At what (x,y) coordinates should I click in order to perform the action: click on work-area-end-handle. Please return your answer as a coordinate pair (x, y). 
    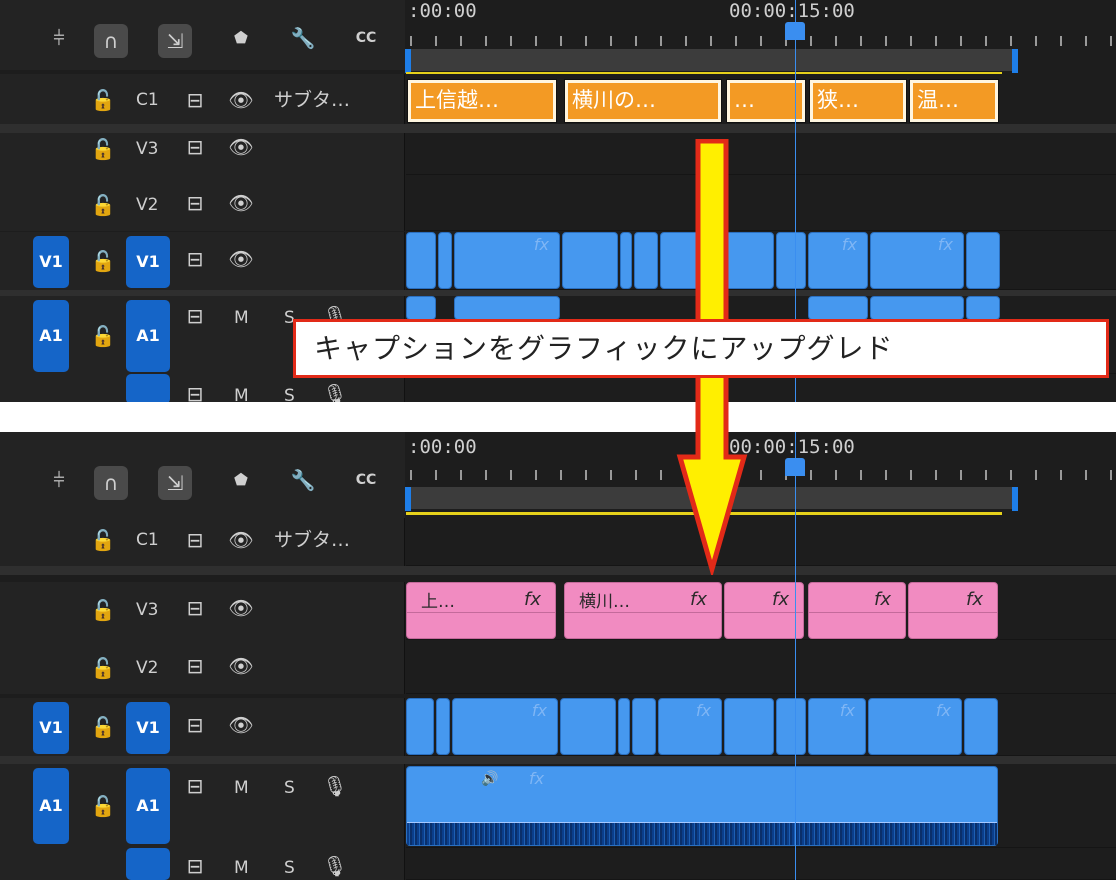
    Looking at the image, I should click on (1015, 499).